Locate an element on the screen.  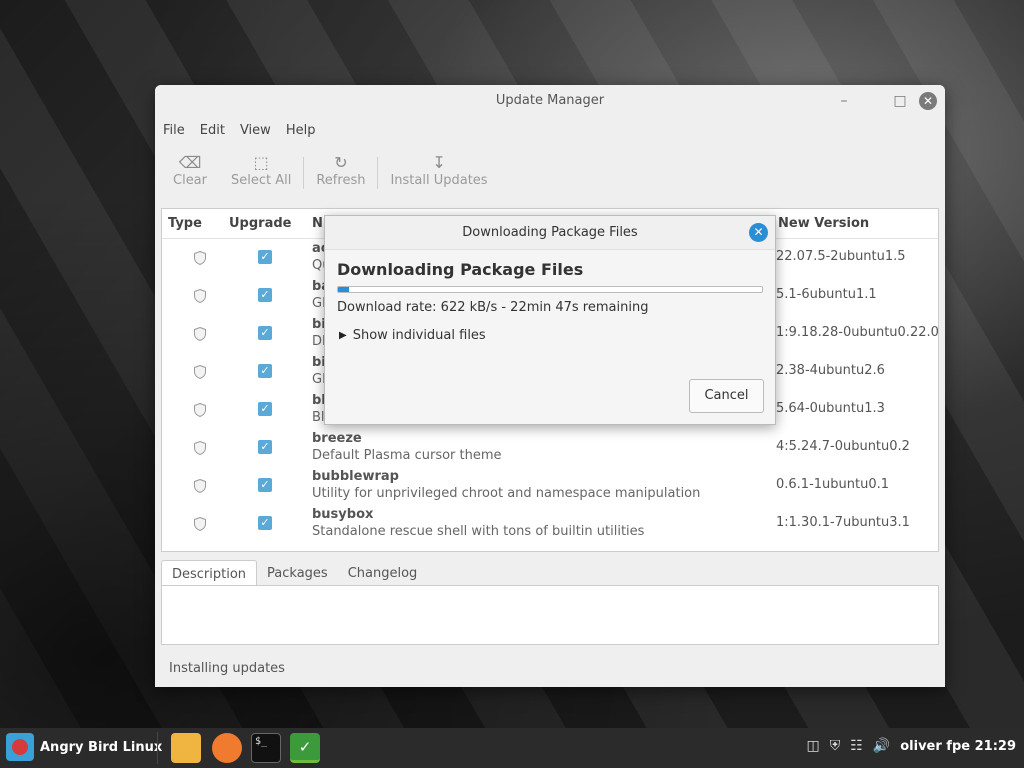
menu-help: Help is located at coordinates (301, 130).